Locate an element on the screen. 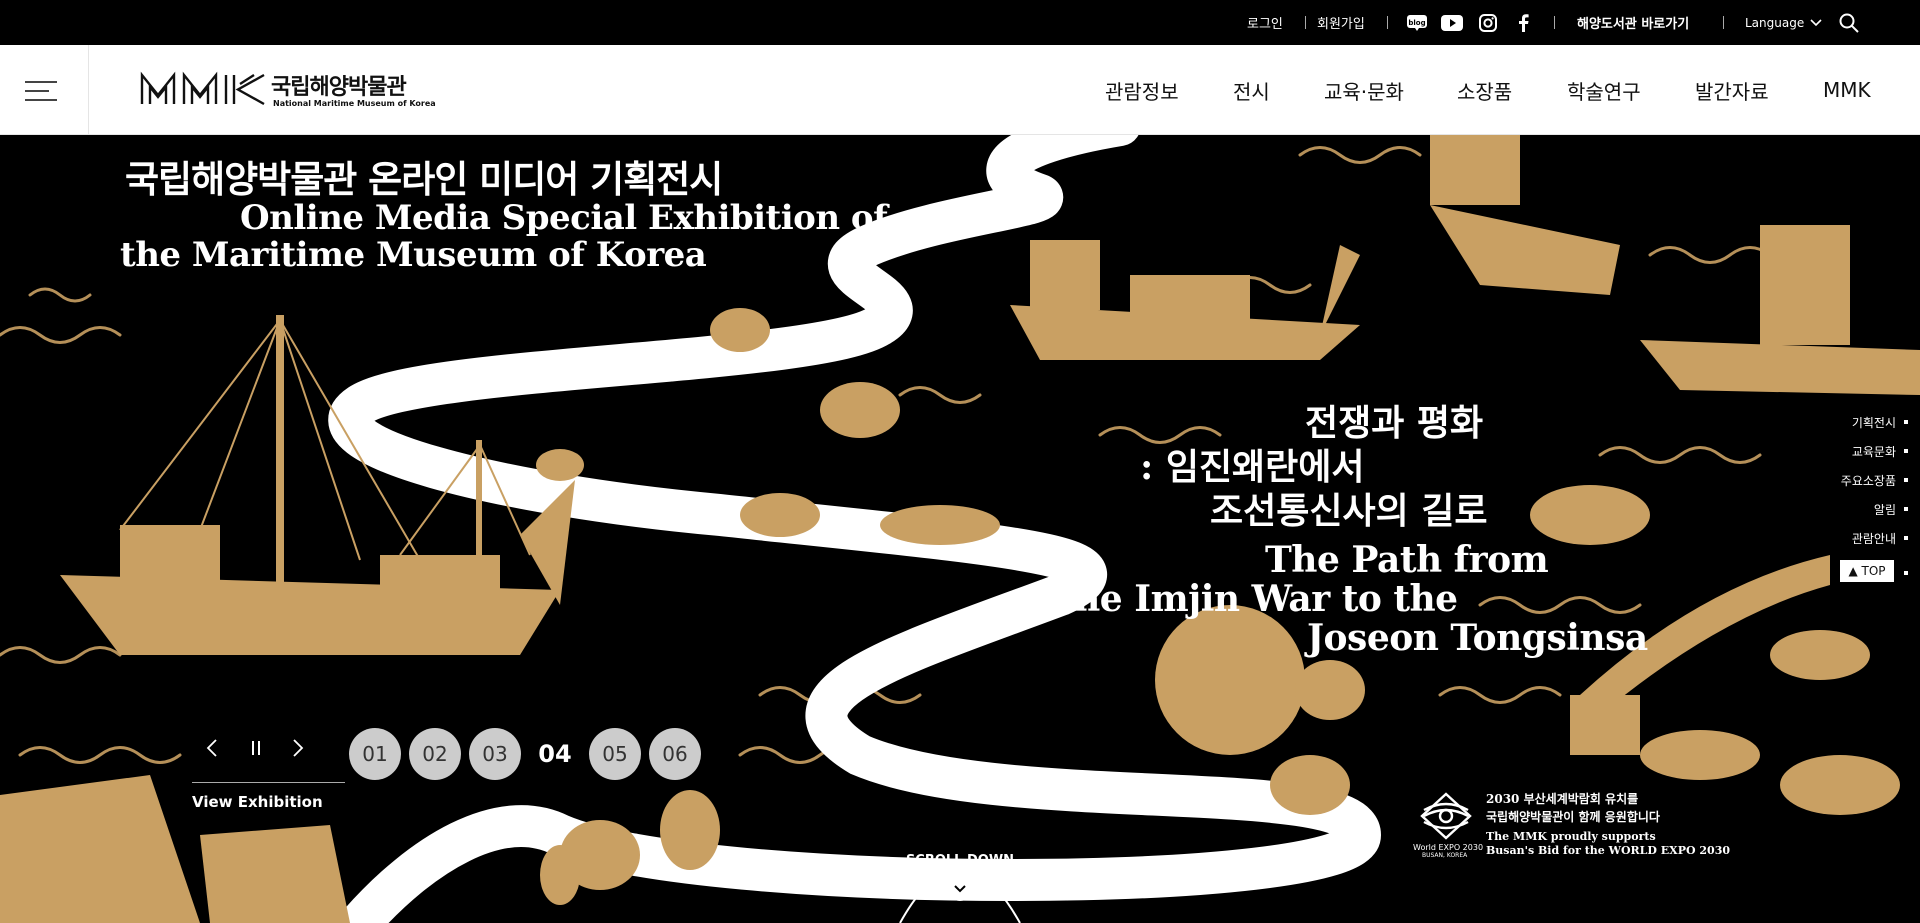 The height and width of the screenshot is (923, 1920). world-expo-logo-icon is located at coordinates (1446, 816).